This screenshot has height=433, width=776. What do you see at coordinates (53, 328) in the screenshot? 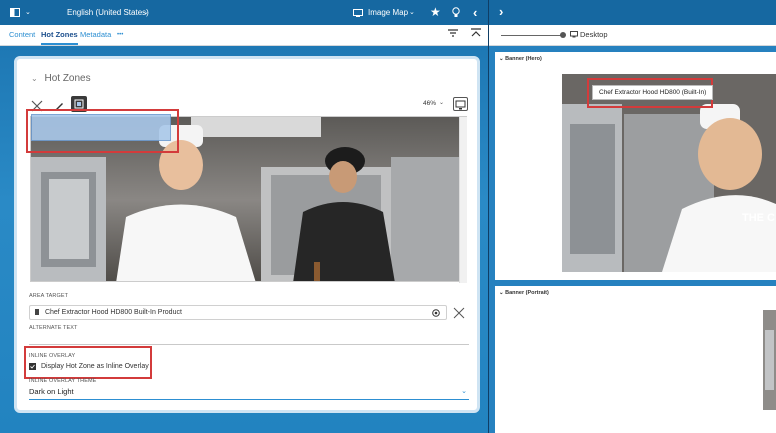
I see `alternate-text-label: ALTERNATE TEXT` at bounding box center [53, 328].